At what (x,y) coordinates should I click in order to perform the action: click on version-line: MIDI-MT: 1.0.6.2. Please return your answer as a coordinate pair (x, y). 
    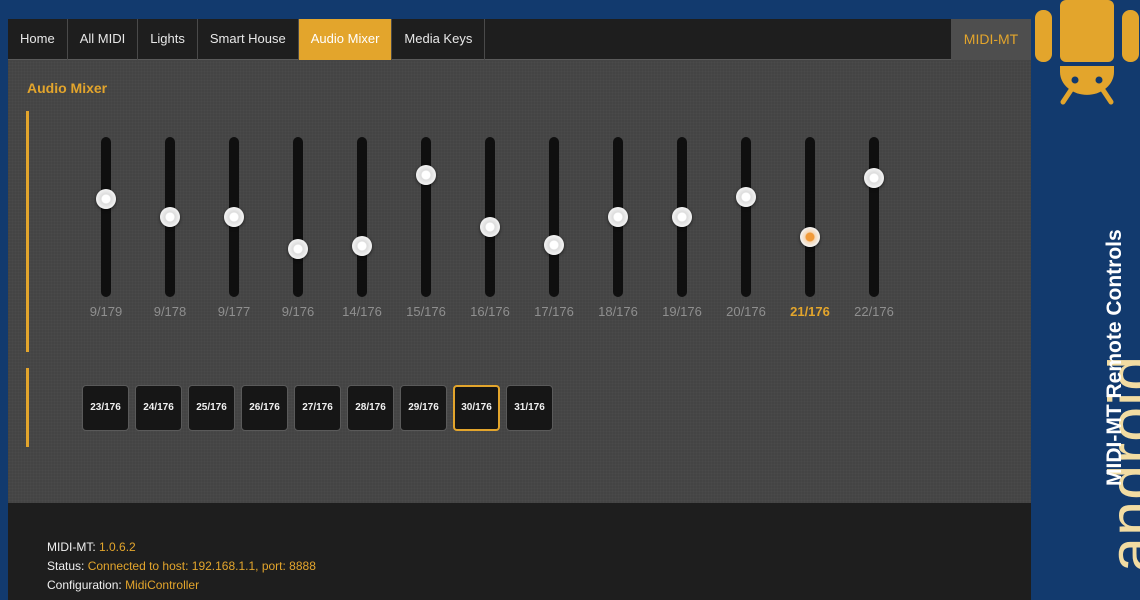
    Looking at the image, I should click on (91, 547).